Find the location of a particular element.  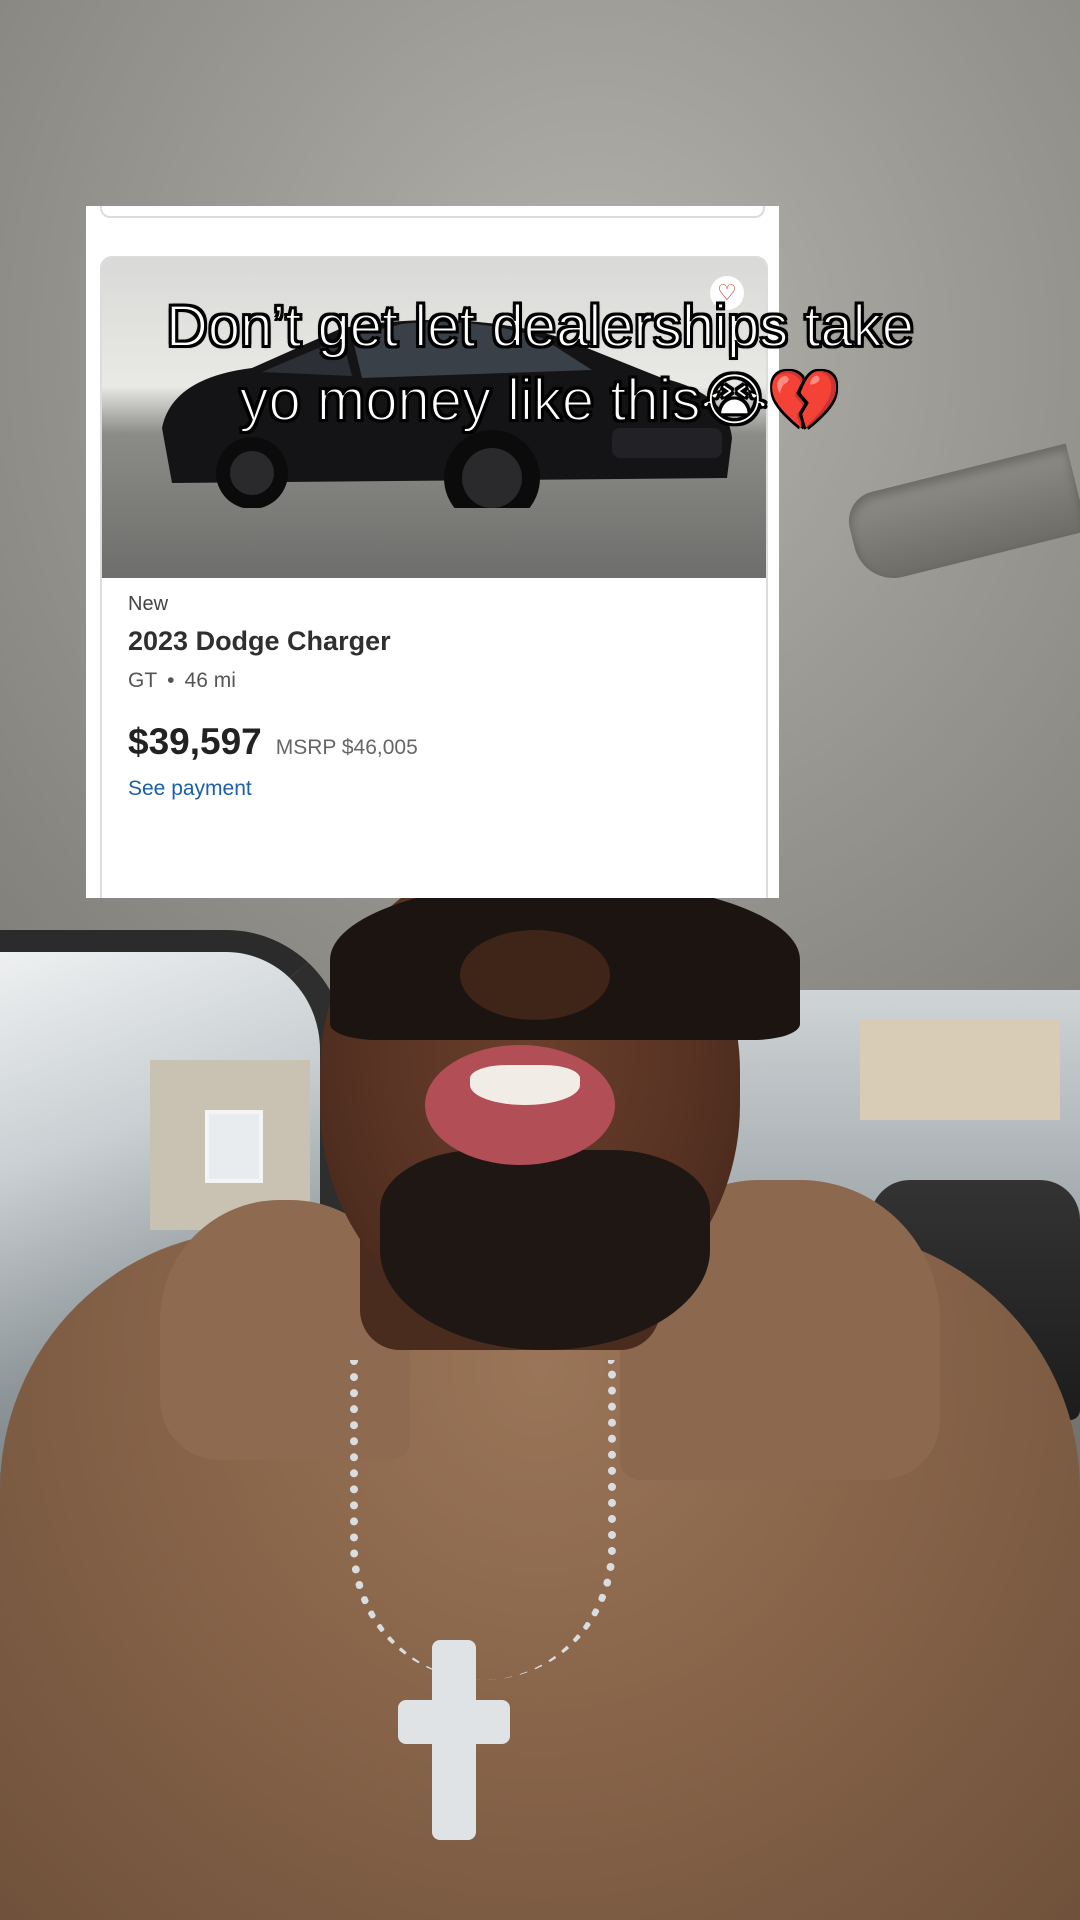

see-payment-link: See payment is located at coordinates (190, 788).